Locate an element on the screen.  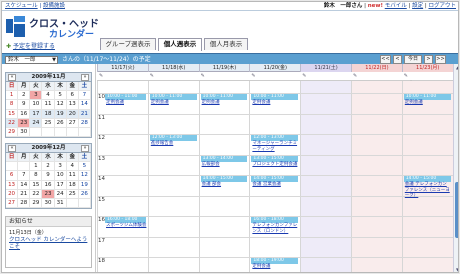
event-item: 18:00 - 19:00 定例会議 is located at coordinates (275, 264).